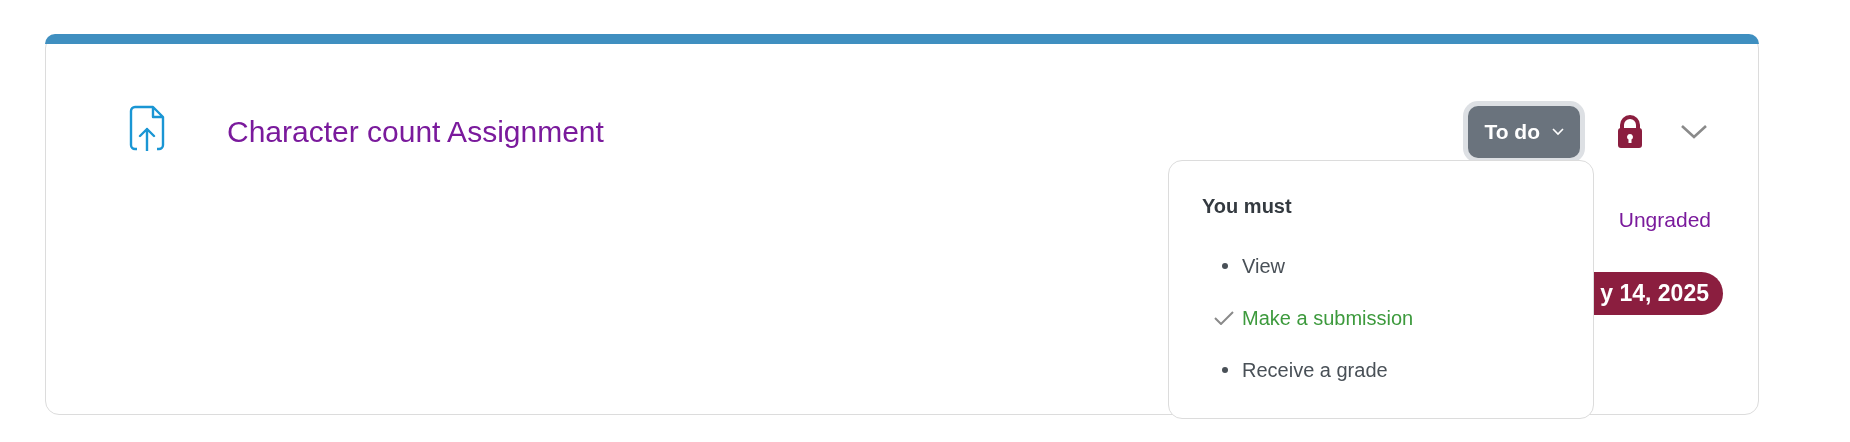 Image resolution: width=1850 pixels, height=442 pixels. What do you see at coordinates (1328, 318) in the screenshot?
I see `requirement-text: Make a submission` at bounding box center [1328, 318].